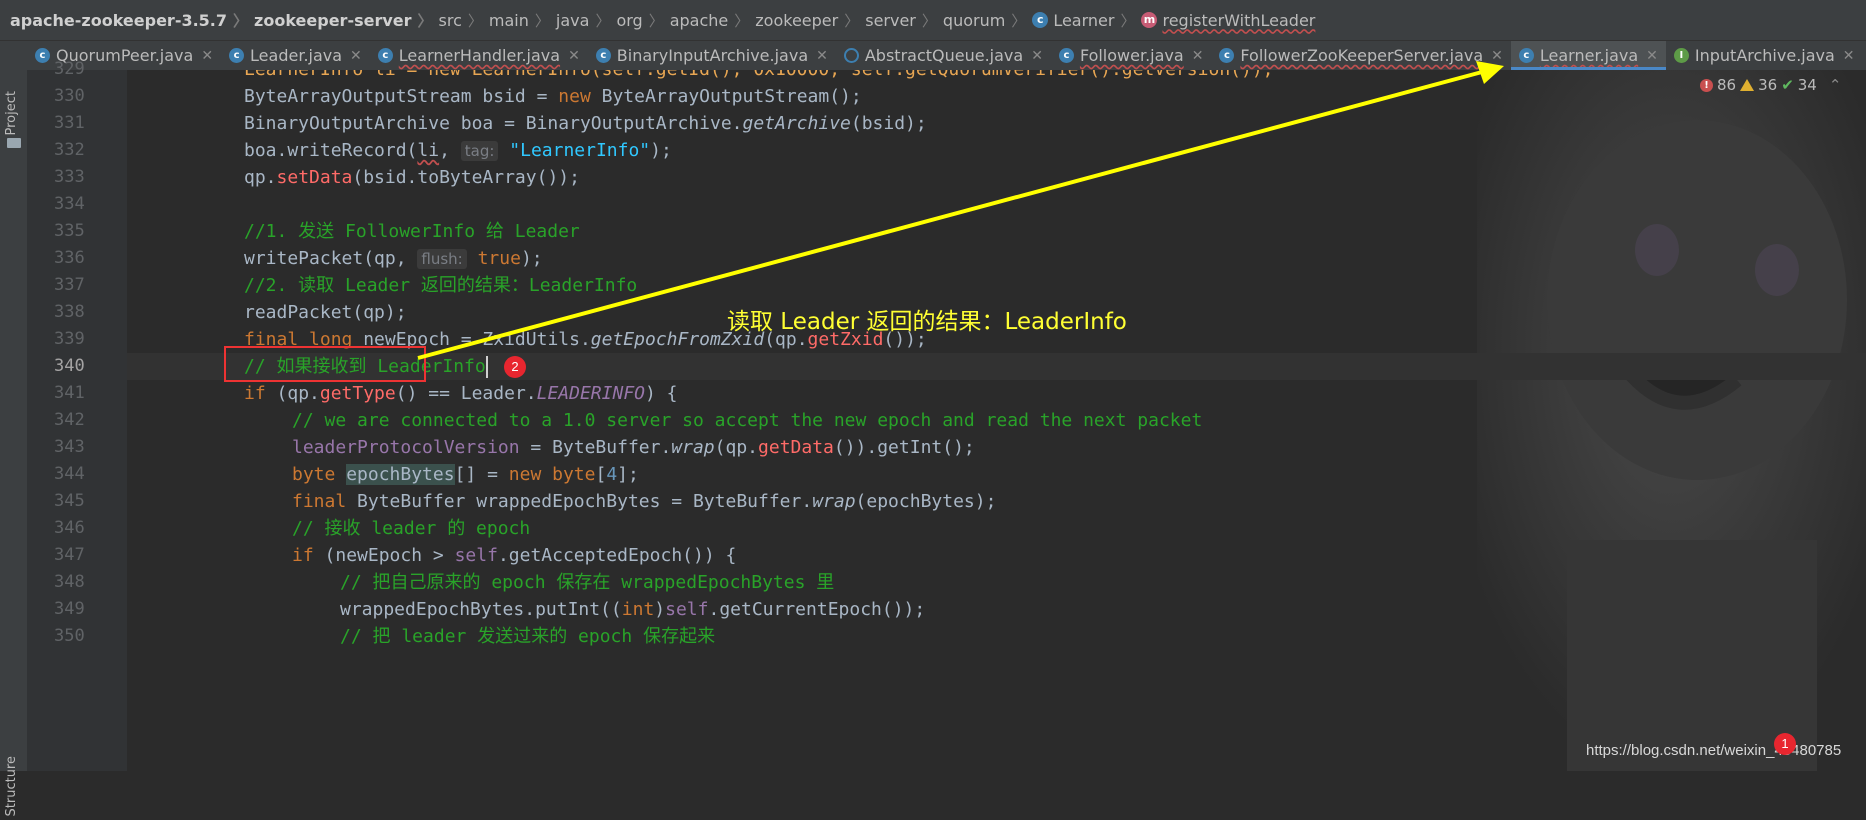  What do you see at coordinates (1131, 55) in the screenshot?
I see `tab-follower: c Follower.java ✕` at bounding box center [1131, 55].